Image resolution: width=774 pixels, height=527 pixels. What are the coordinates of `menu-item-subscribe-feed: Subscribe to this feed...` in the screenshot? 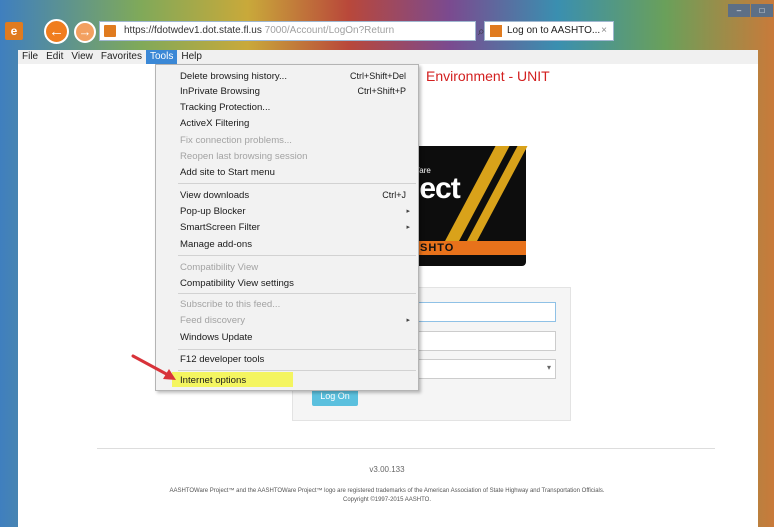 It's located at (230, 304).